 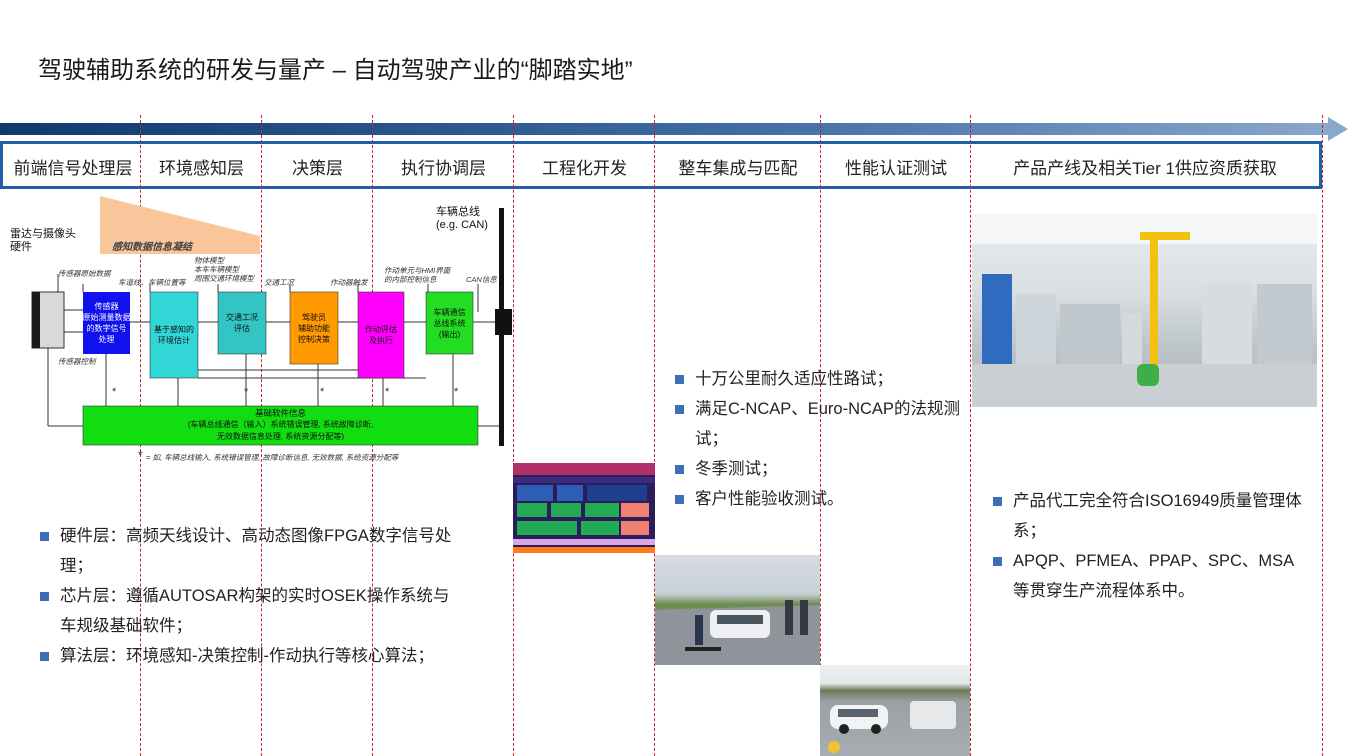 I want to click on box-environment-label: 基于感知的 环境估计, so click(x=174, y=335).